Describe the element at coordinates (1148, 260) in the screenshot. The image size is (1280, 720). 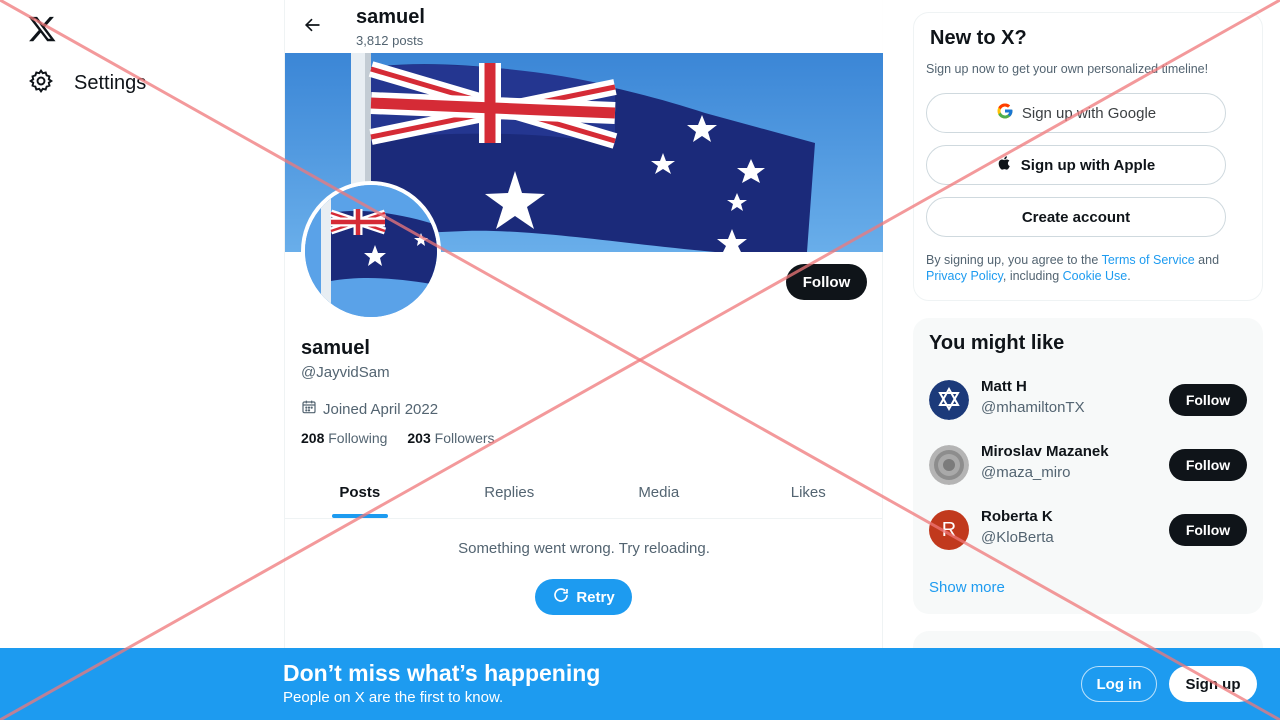
I see `terms-of-service-link: Terms of Service` at that location.